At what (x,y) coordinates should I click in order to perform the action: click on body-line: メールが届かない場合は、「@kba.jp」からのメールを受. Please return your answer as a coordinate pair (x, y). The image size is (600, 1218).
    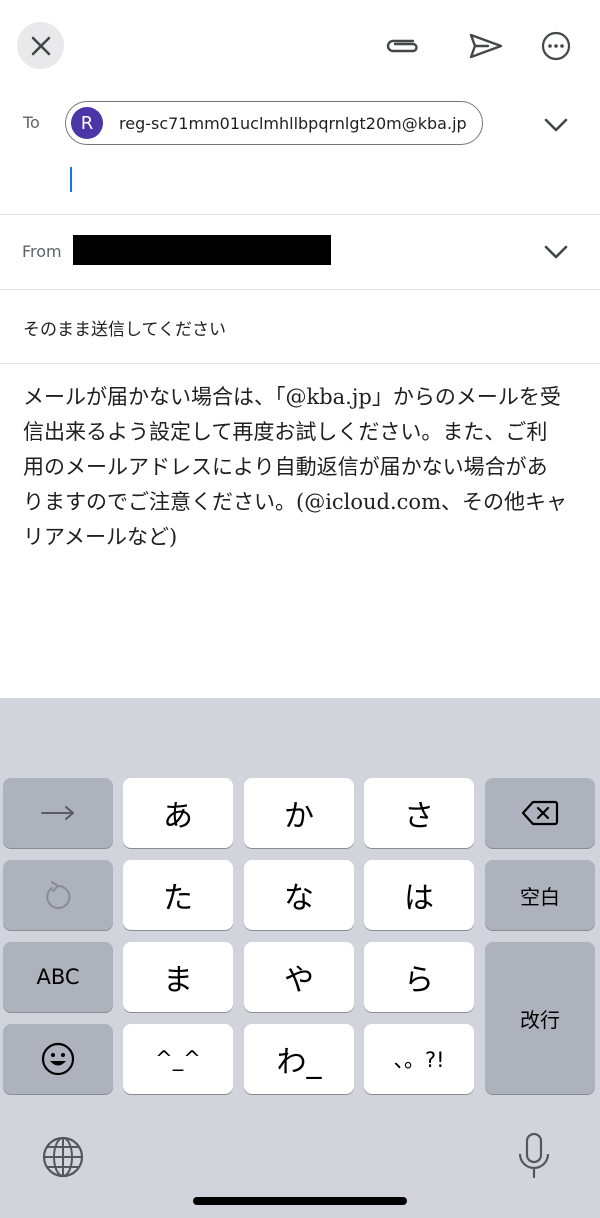
    Looking at the image, I should click on (292, 397).